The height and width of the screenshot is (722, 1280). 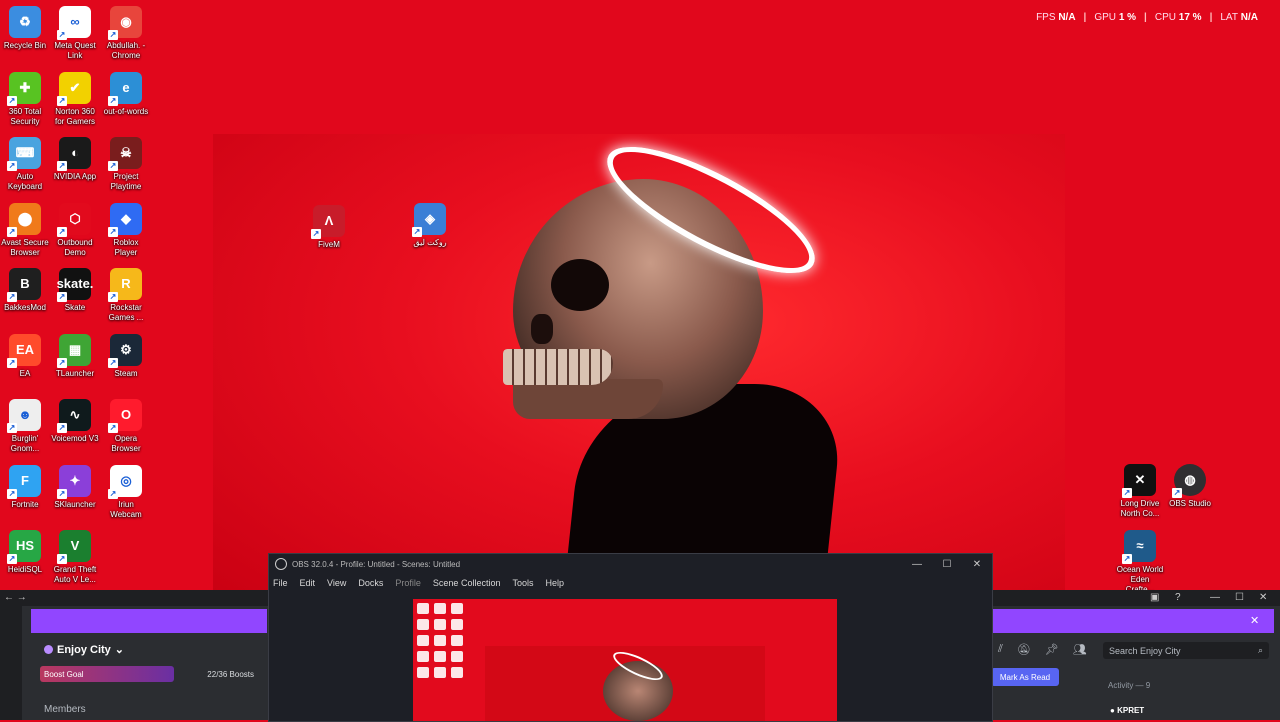 I want to click on banner-close-icon: ✕, so click(x=1254, y=620).